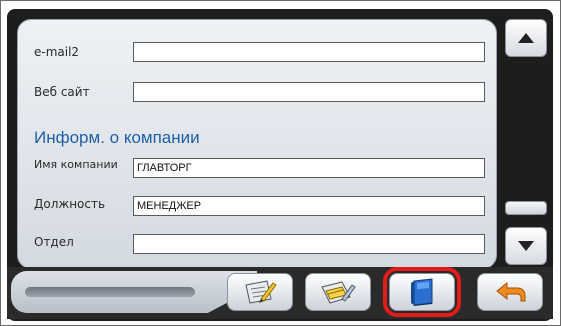 Image resolution: width=561 pixels, height=326 pixels. What do you see at coordinates (57, 52) in the screenshot?
I see `field-label-email2: e-mail2` at bounding box center [57, 52].